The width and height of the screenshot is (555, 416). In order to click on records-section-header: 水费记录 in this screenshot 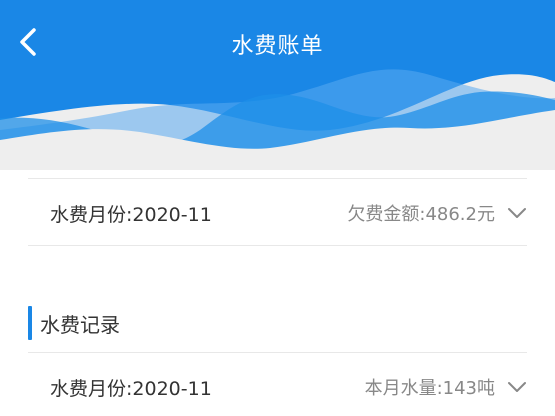, I will do `click(74, 323)`.